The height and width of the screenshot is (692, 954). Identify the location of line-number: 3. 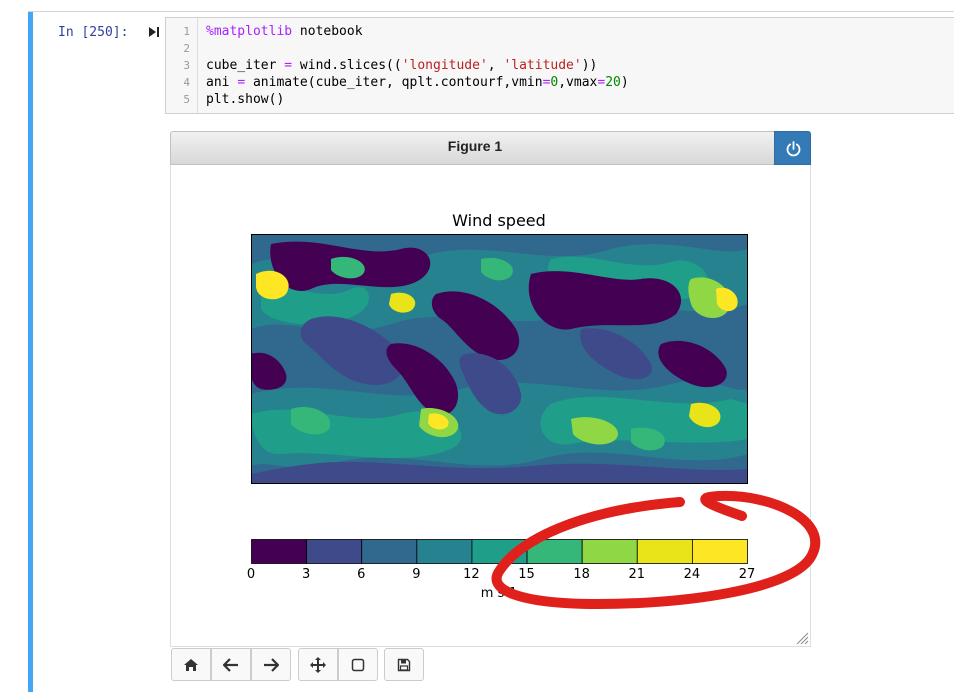
(186, 65).